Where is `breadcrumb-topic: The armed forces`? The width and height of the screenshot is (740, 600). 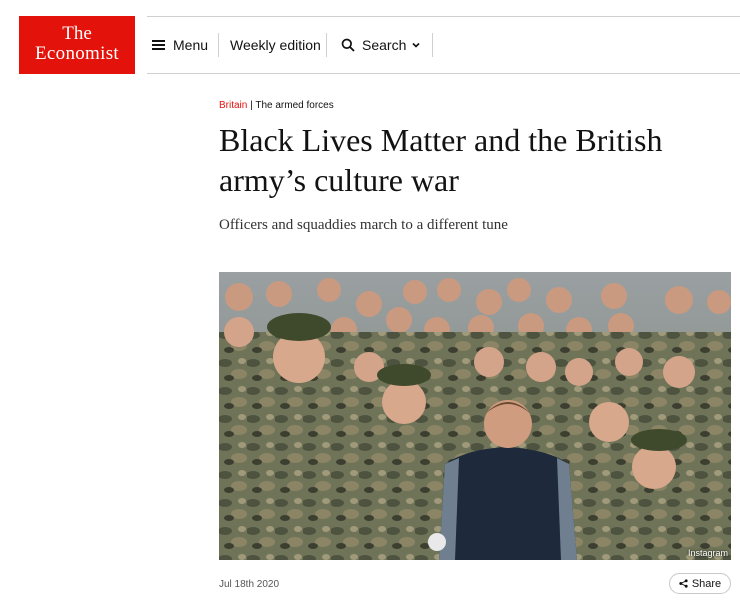
breadcrumb-topic: The armed forces is located at coordinates (294, 105).